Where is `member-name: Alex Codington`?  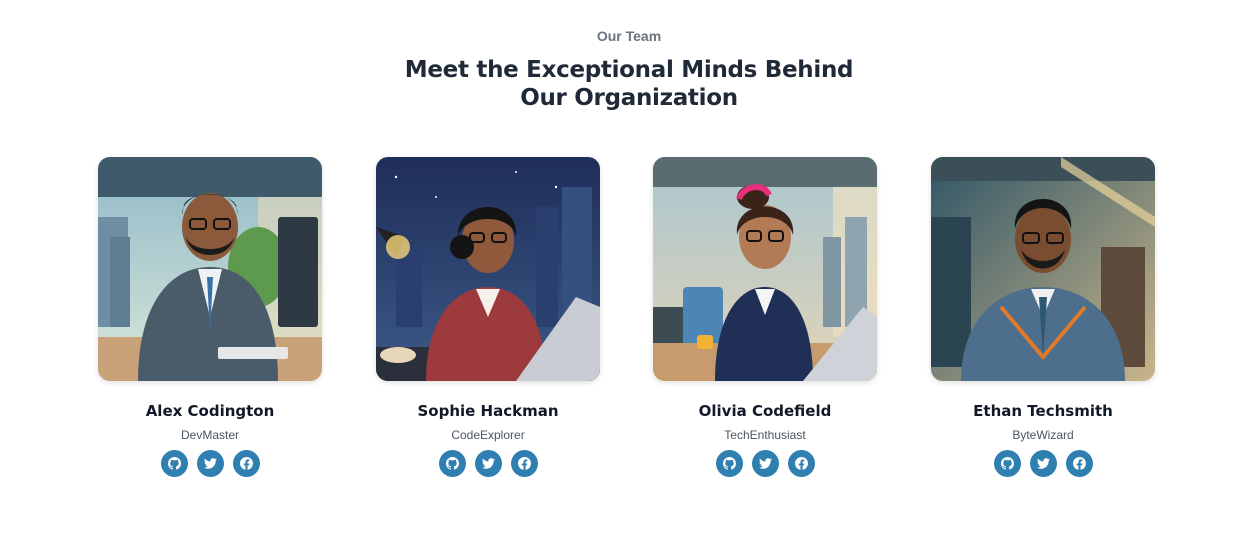 member-name: Alex Codington is located at coordinates (210, 411).